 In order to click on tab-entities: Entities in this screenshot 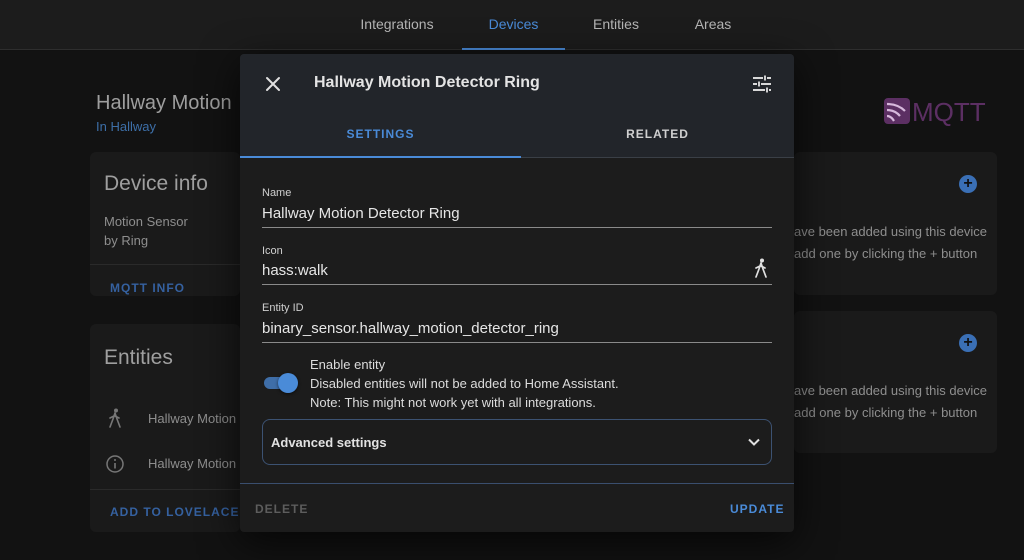, I will do `click(616, 25)`.